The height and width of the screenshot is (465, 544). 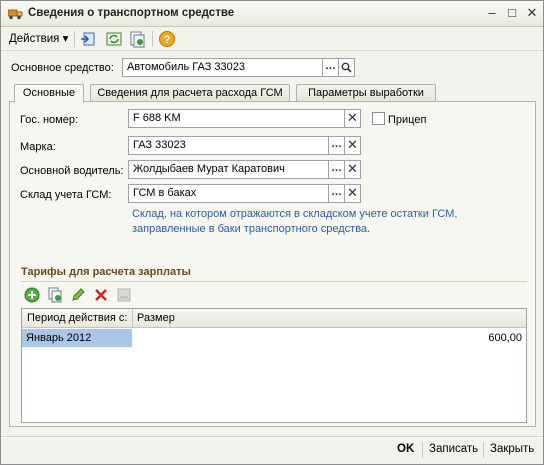 What do you see at coordinates (190, 93) in the screenshot?
I see `tab-fuel-info: Сведения для расчета расхода ГСМ` at bounding box center [190, 93].